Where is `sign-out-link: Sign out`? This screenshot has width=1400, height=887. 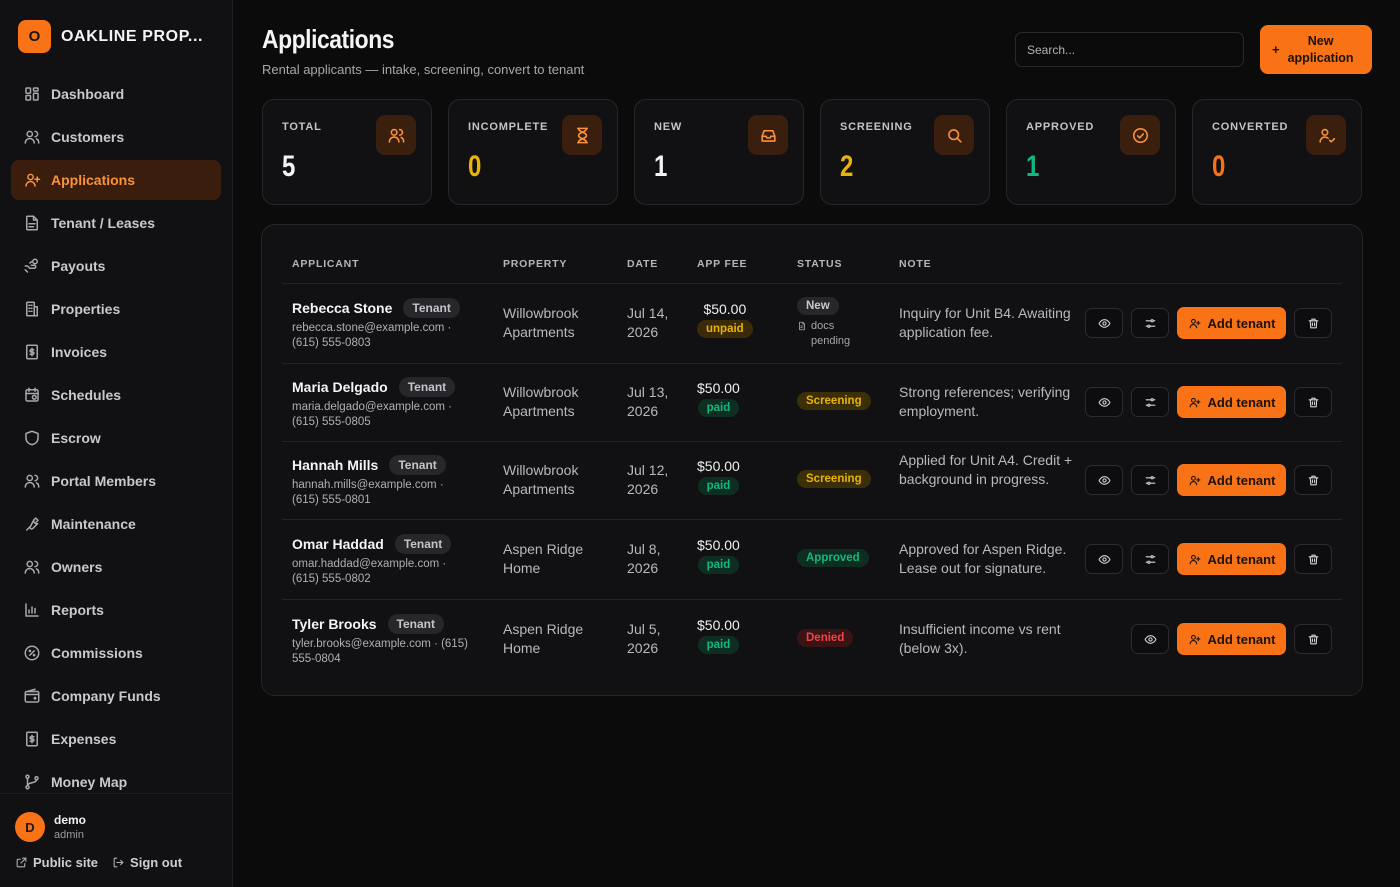 sign-out-link: Sign out is located at coordinates (147, 862).